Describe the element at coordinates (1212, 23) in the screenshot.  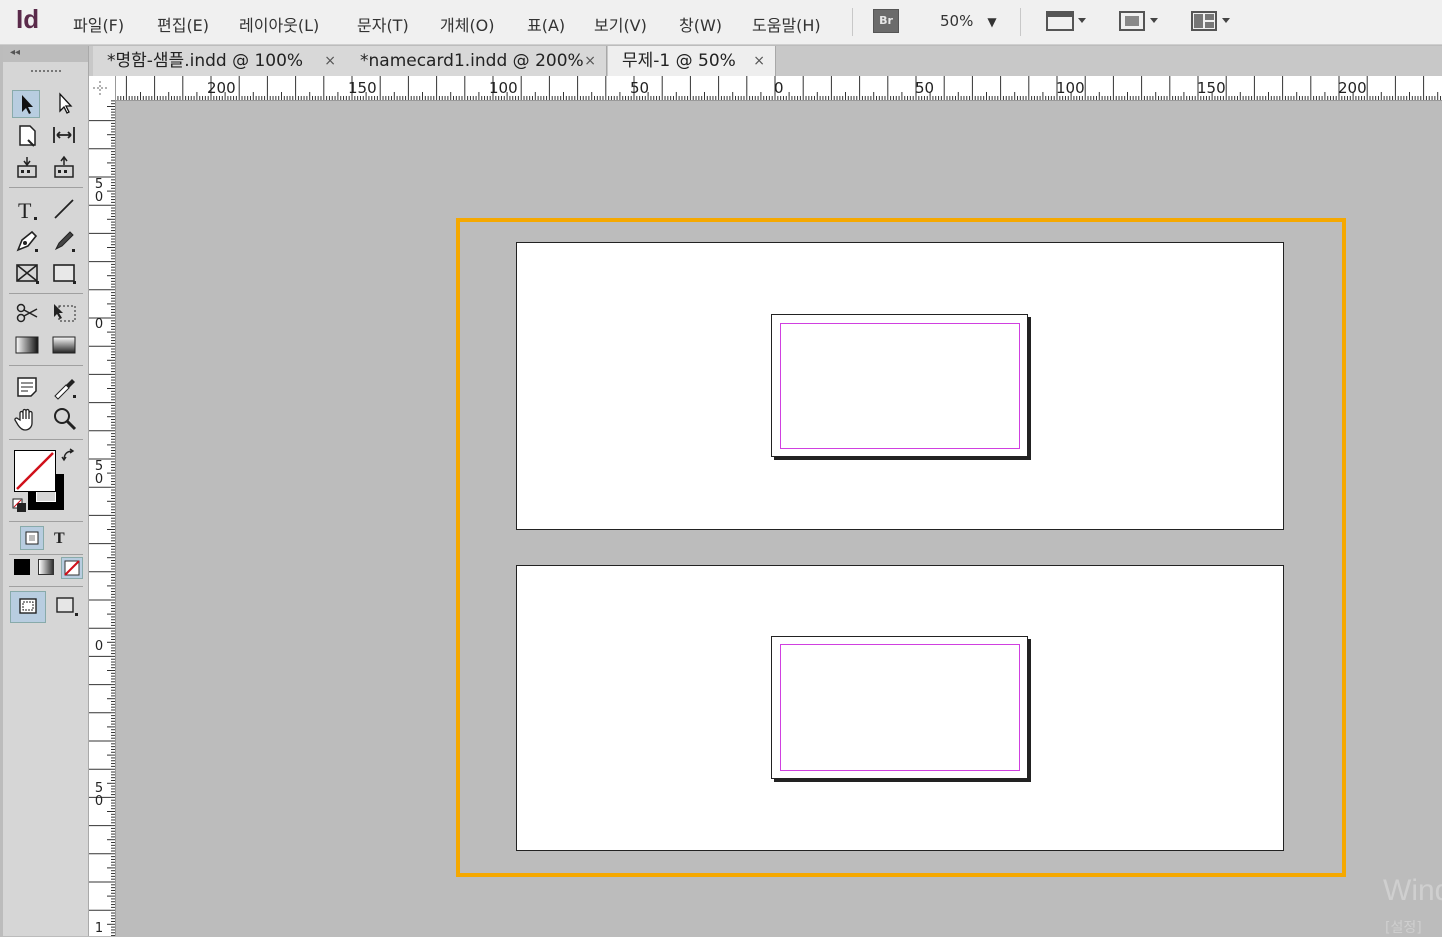
I see `arrange-documents-icon` at that location.